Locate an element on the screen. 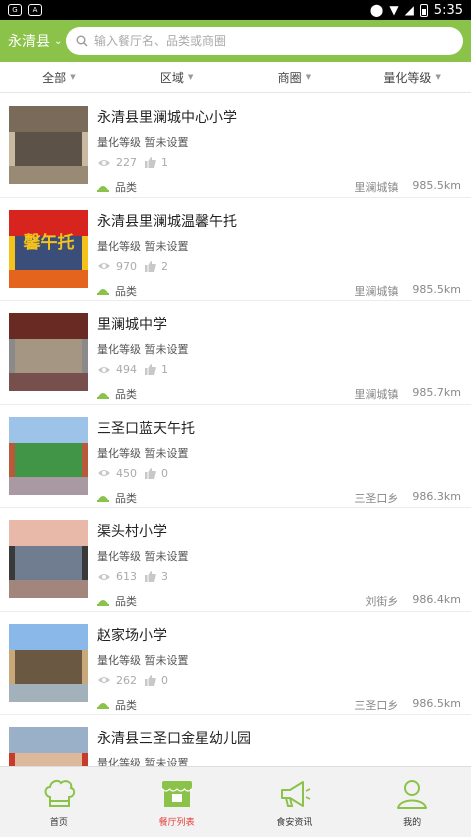 The width and height of the screenshot is (471, 837). filter-label: 商圈 is located at coordinates (289, 77).